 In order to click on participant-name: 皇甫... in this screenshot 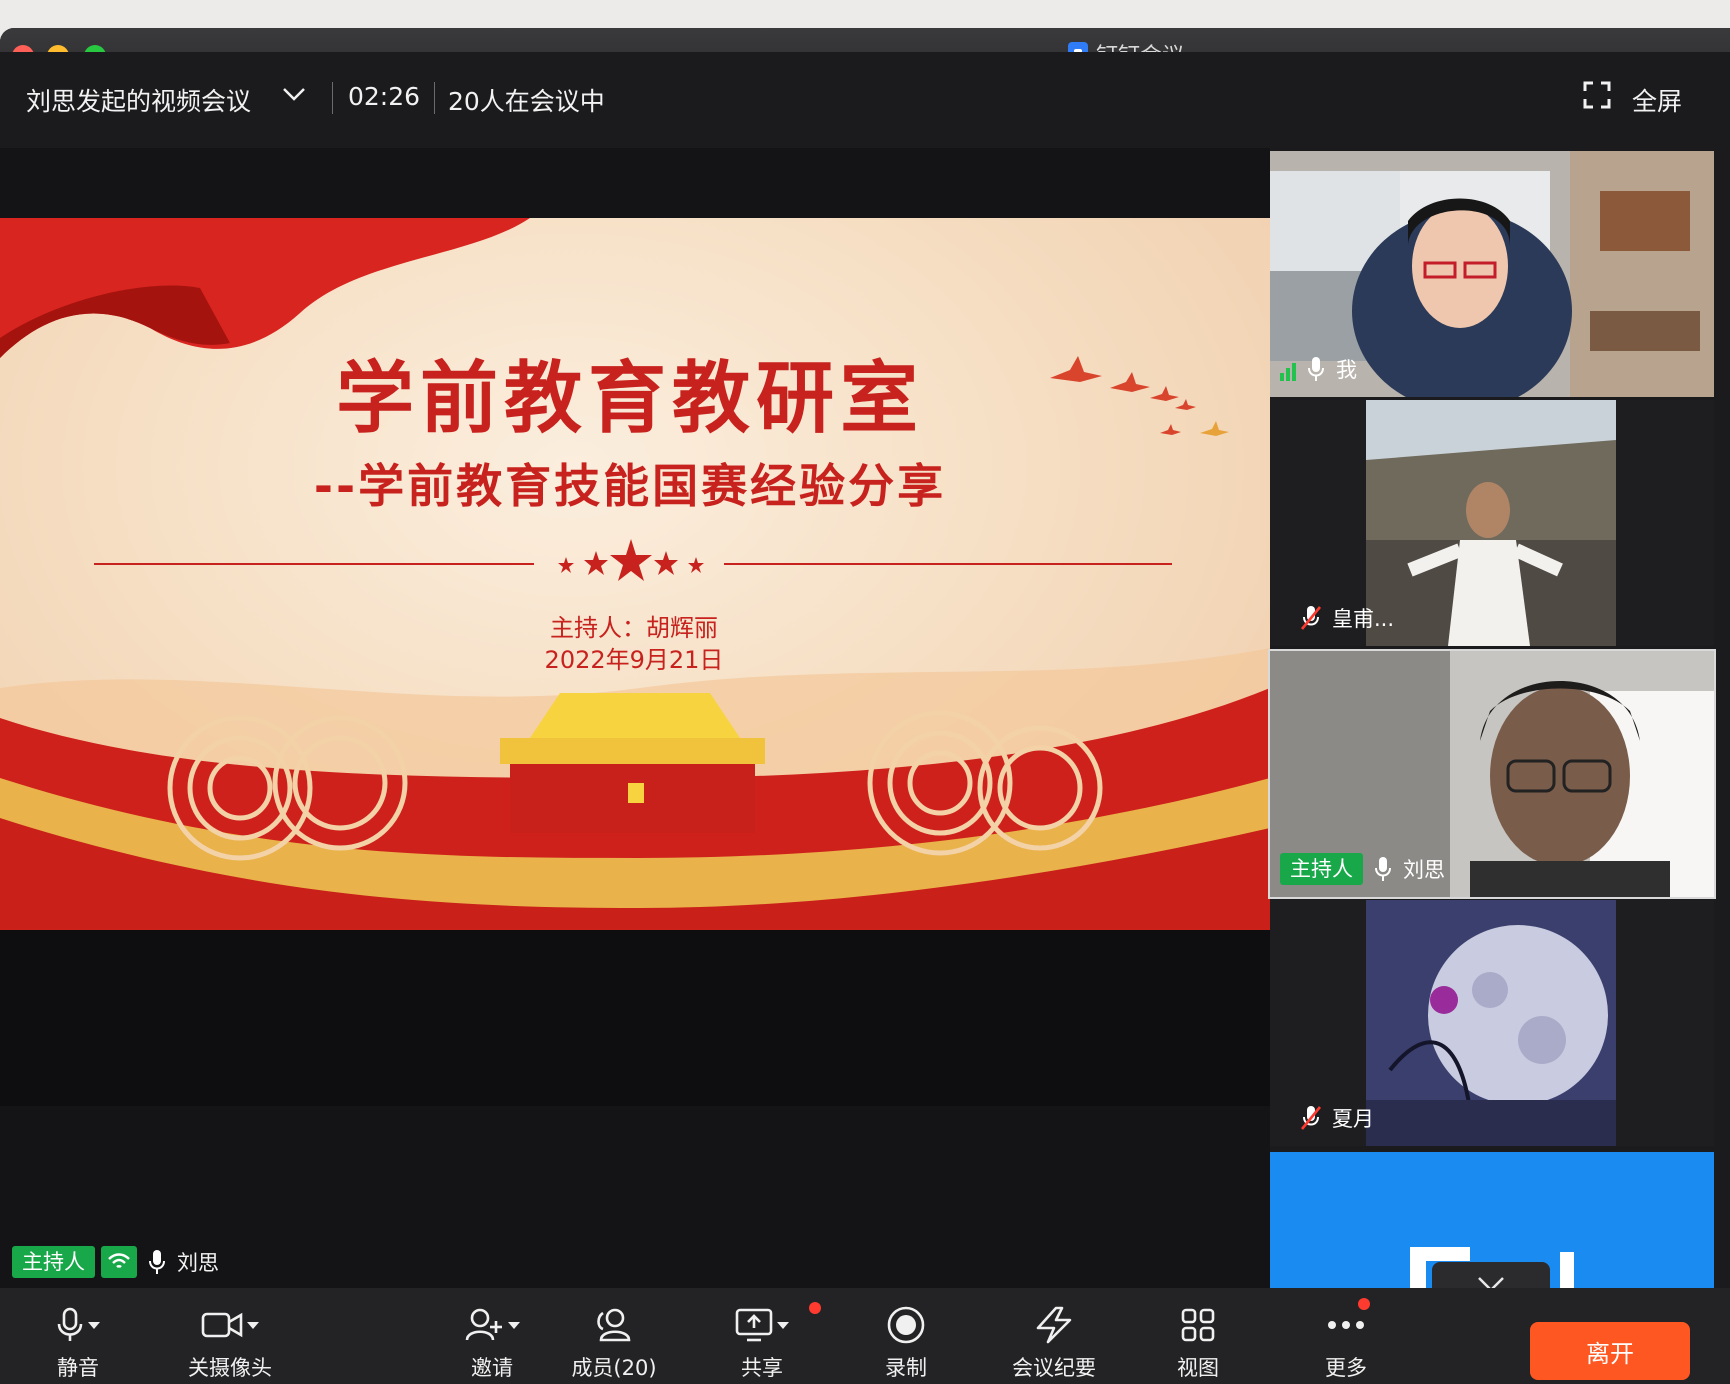, I will do `click(1363, 619)`.